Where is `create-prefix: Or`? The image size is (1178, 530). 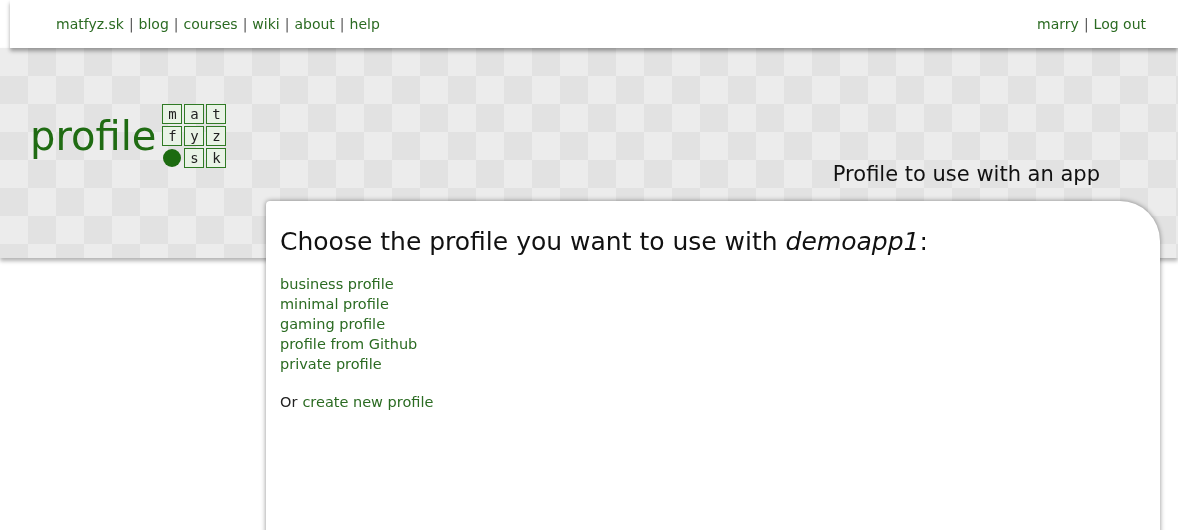 create-prefix: Or is located at coordinates (289, 402).